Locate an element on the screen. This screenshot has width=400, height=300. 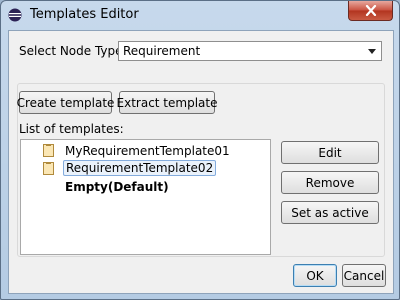
ok-button: OK is located at coordinates (315, 275).